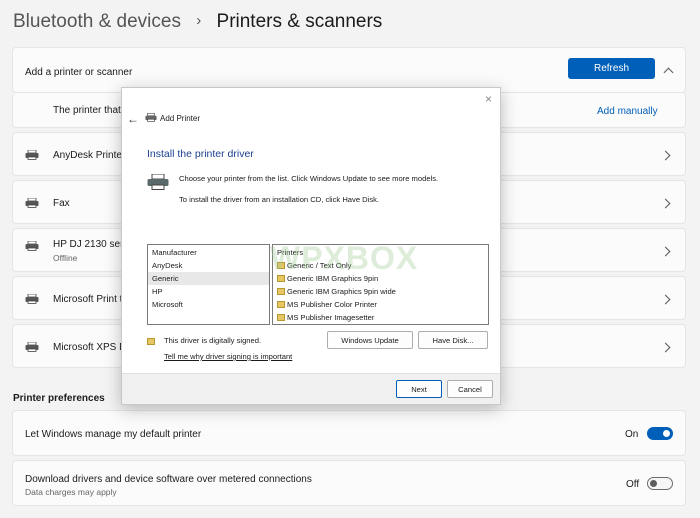  What do you see at coordinates (208, 291) in the screenshot?
I see `manufacturer-item: HP` at bounding box center [208, 291].